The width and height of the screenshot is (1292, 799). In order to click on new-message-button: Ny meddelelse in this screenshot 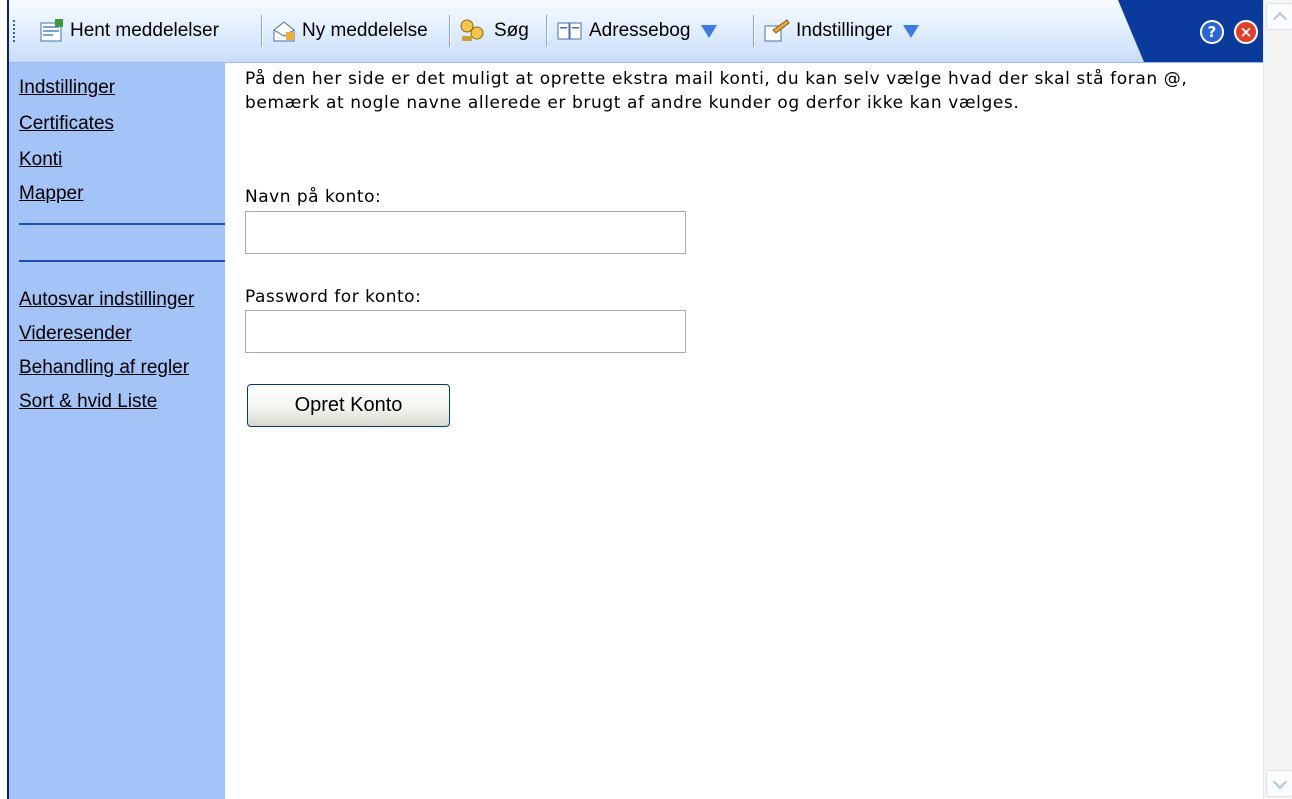, I will do `click(349, 31)`.